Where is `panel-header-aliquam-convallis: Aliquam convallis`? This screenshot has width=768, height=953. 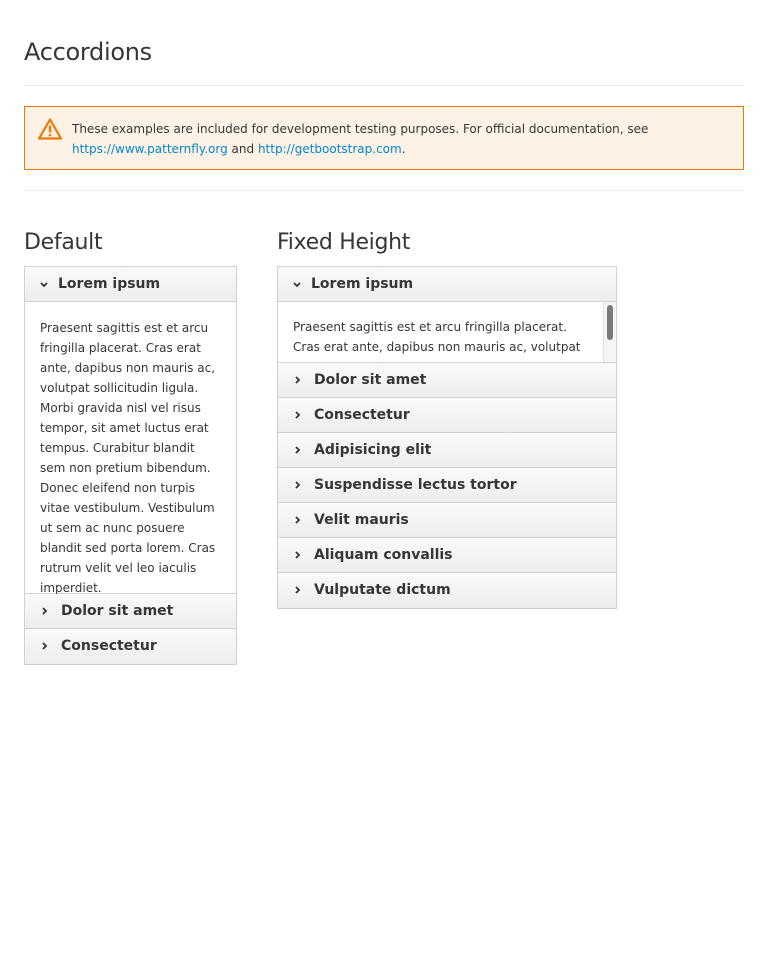
panel-header-aliquam-convallis: Aliquam convallis is located at coordinates (447, 555).